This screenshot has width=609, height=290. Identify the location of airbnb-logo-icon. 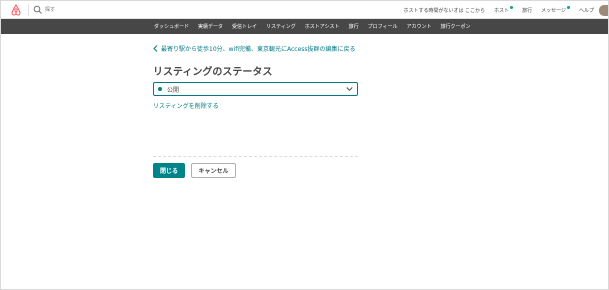
(16, 10).